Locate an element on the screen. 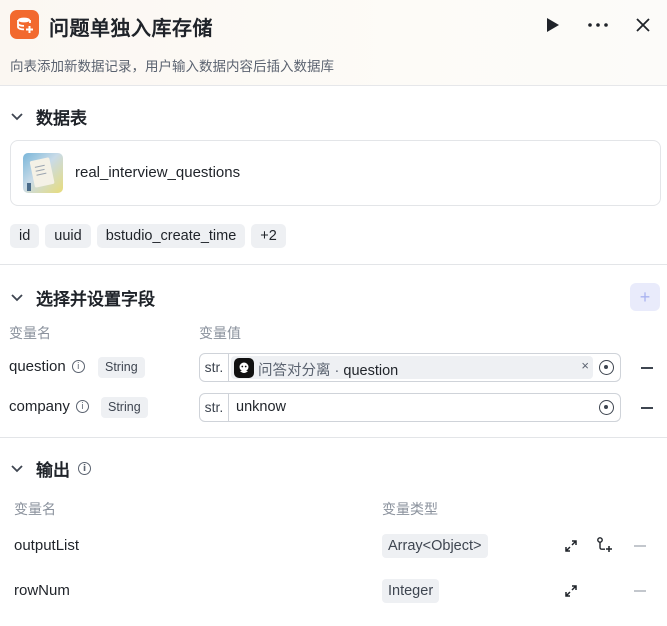  output-type-tag: Integer is located at coordinates (411, 591).